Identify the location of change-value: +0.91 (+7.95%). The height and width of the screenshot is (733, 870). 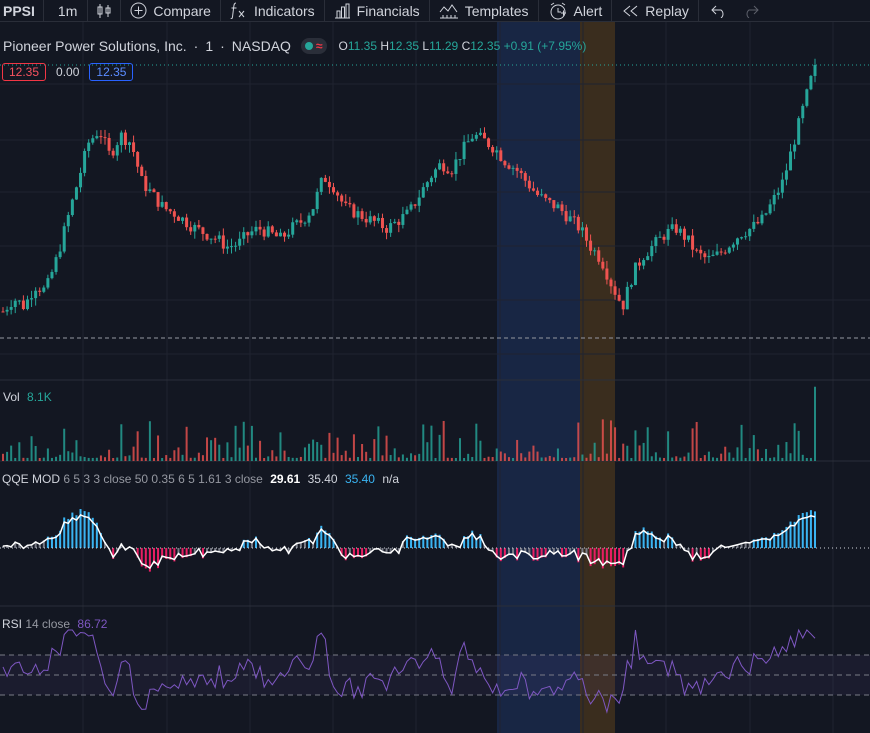
(545, 46).